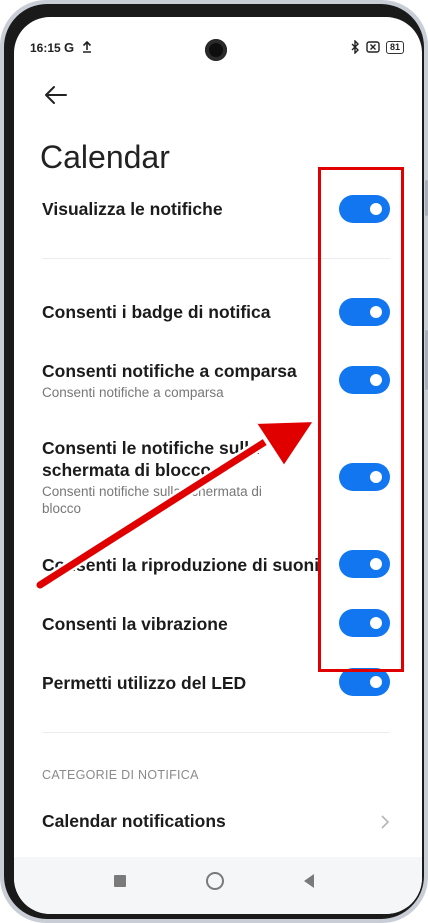 The height and width of the screenshot is (923, 428). I want to click on status-icons: 81, so click(377, 47).